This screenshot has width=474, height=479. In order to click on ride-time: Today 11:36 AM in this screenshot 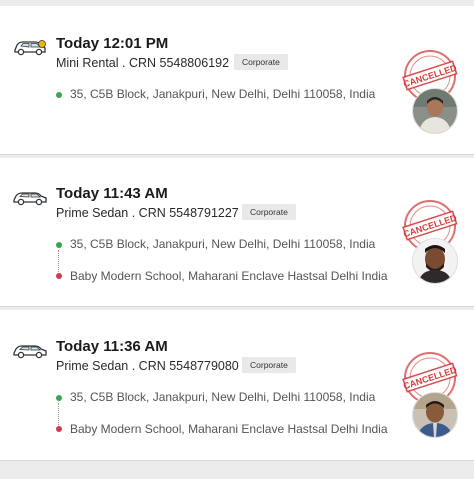, I will do `click(112, 346)`.